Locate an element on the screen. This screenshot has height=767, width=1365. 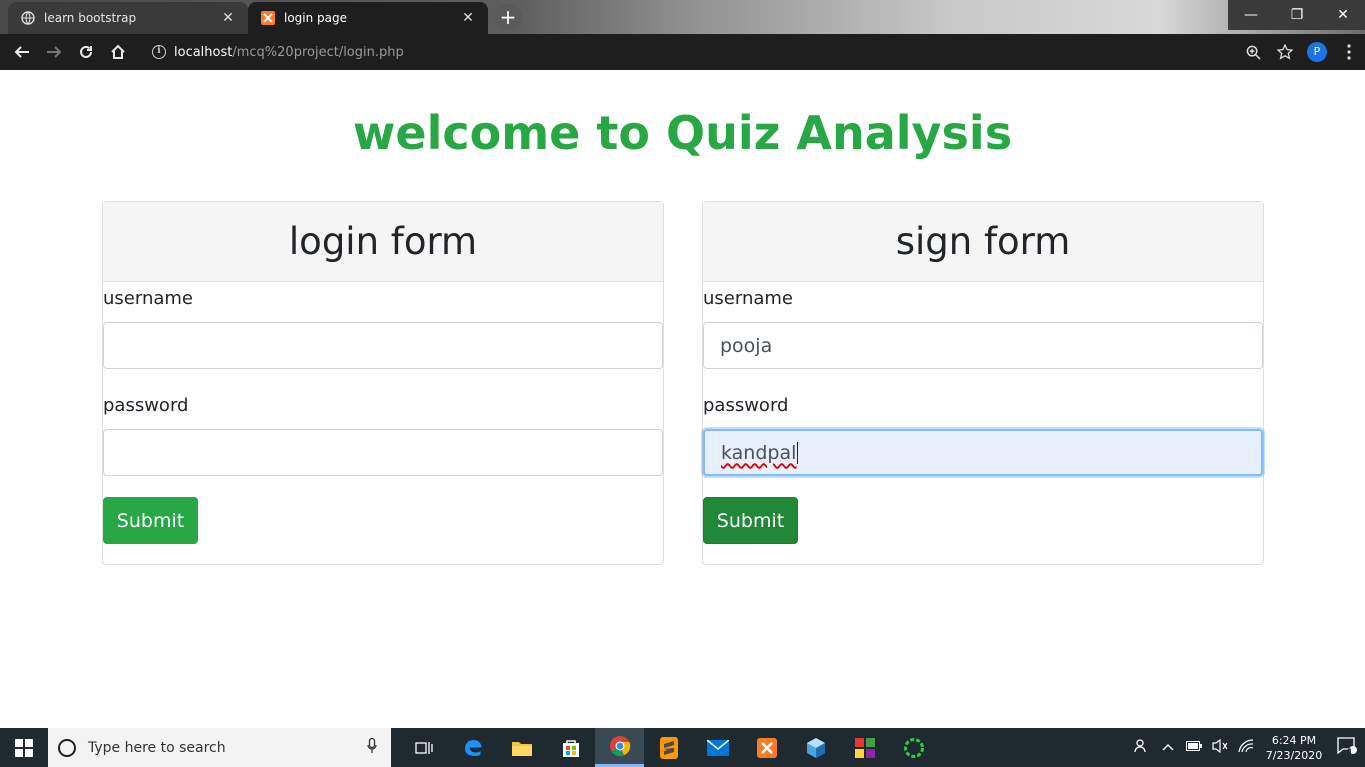
tab-login-page: login page ✕ is located at coordinates (368, 18).